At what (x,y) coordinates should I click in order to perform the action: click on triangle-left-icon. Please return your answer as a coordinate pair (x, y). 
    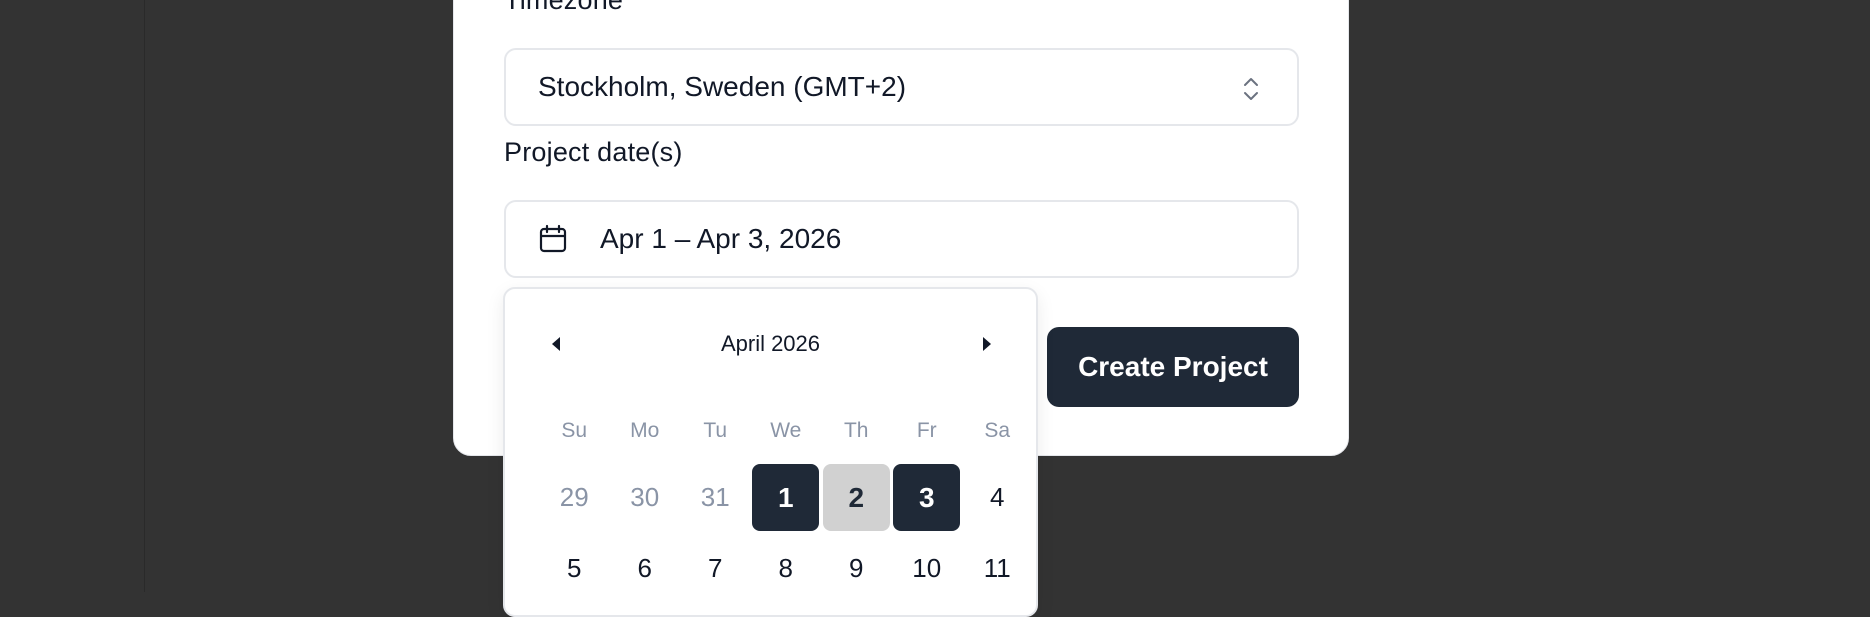
    Looking at the image, I should click on (556, 344).